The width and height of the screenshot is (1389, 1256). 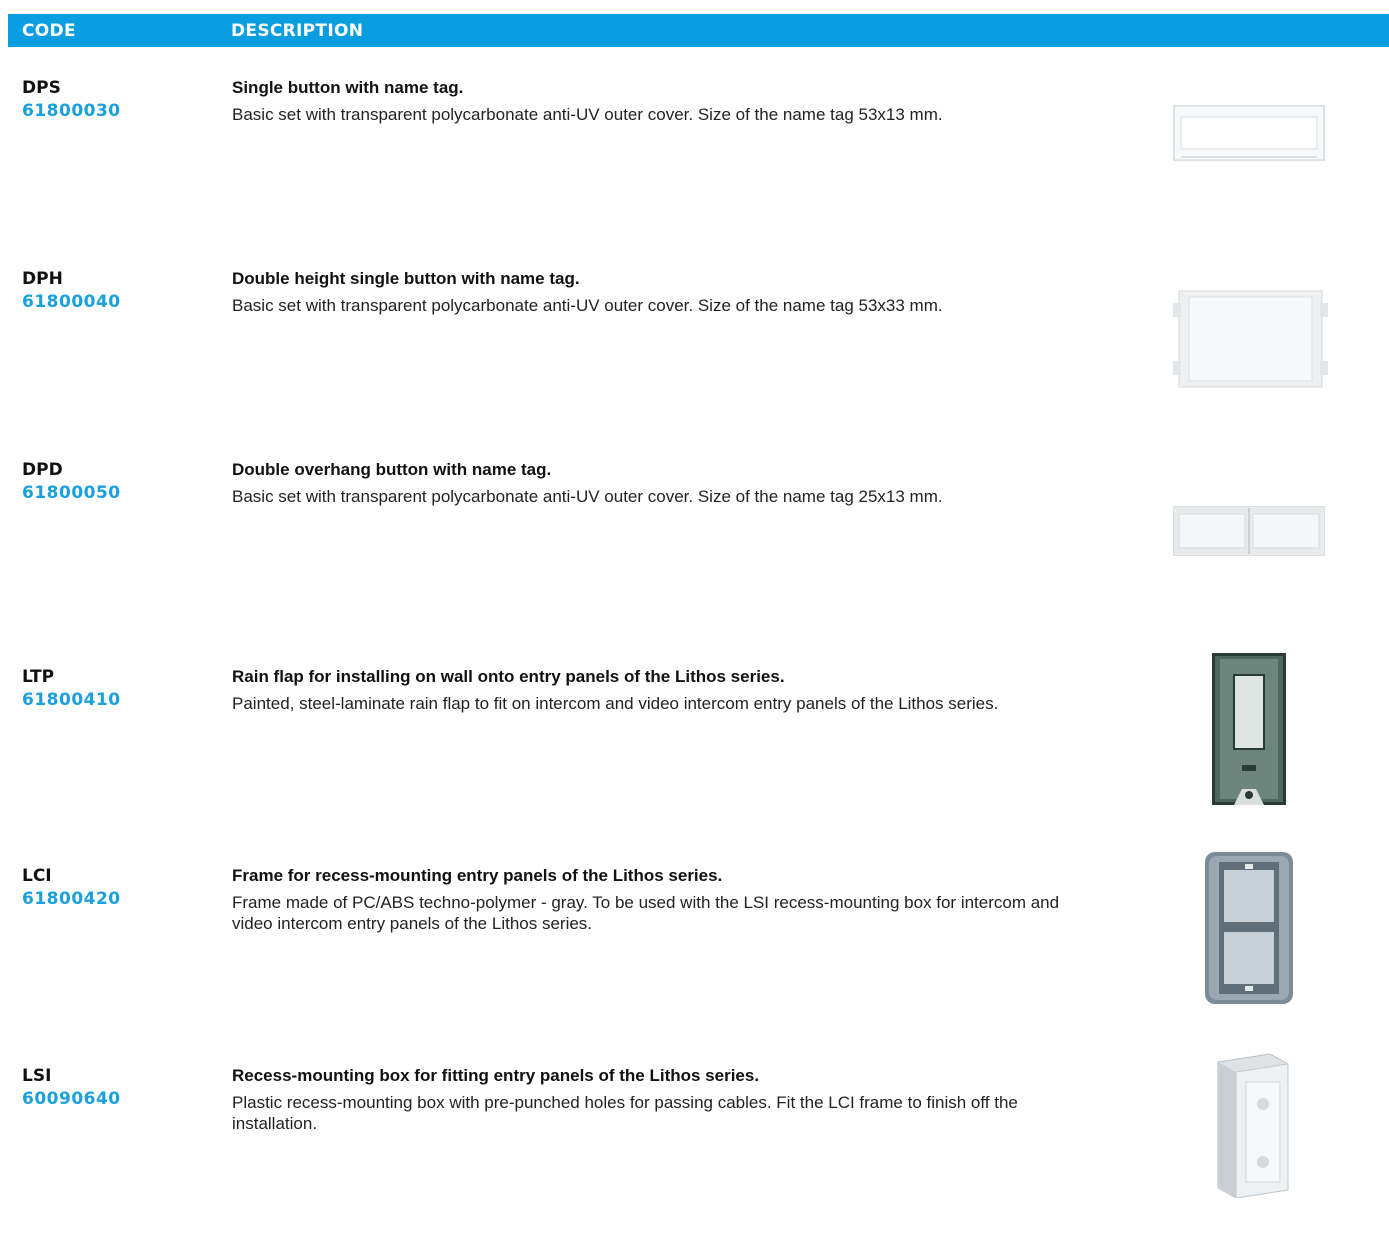 What do you see at coordinates (297, 31) in the screenshot?
I see `header-description: DESCRIPTION` at bounding box center [297, 31].